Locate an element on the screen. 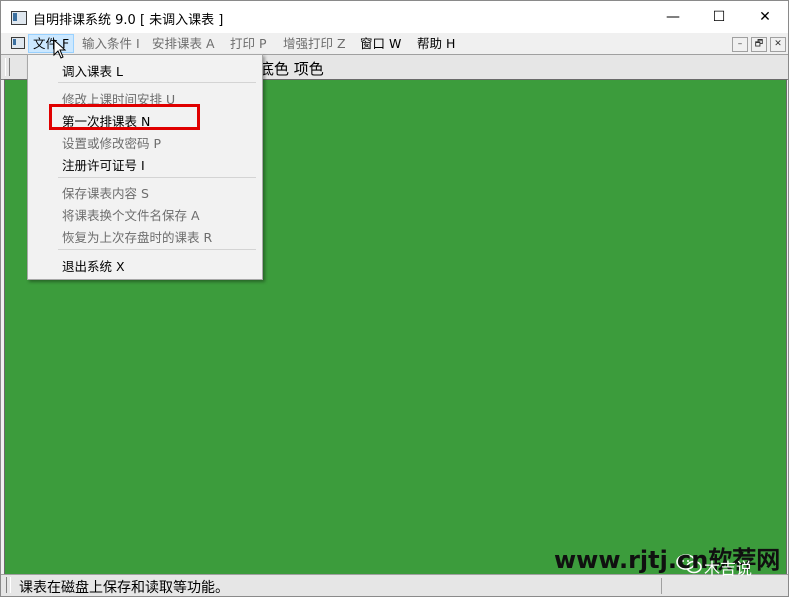 This screenshot has height=597, width=789. menu-item-exit: 退出系统 X is located at coordinates (93, 265).